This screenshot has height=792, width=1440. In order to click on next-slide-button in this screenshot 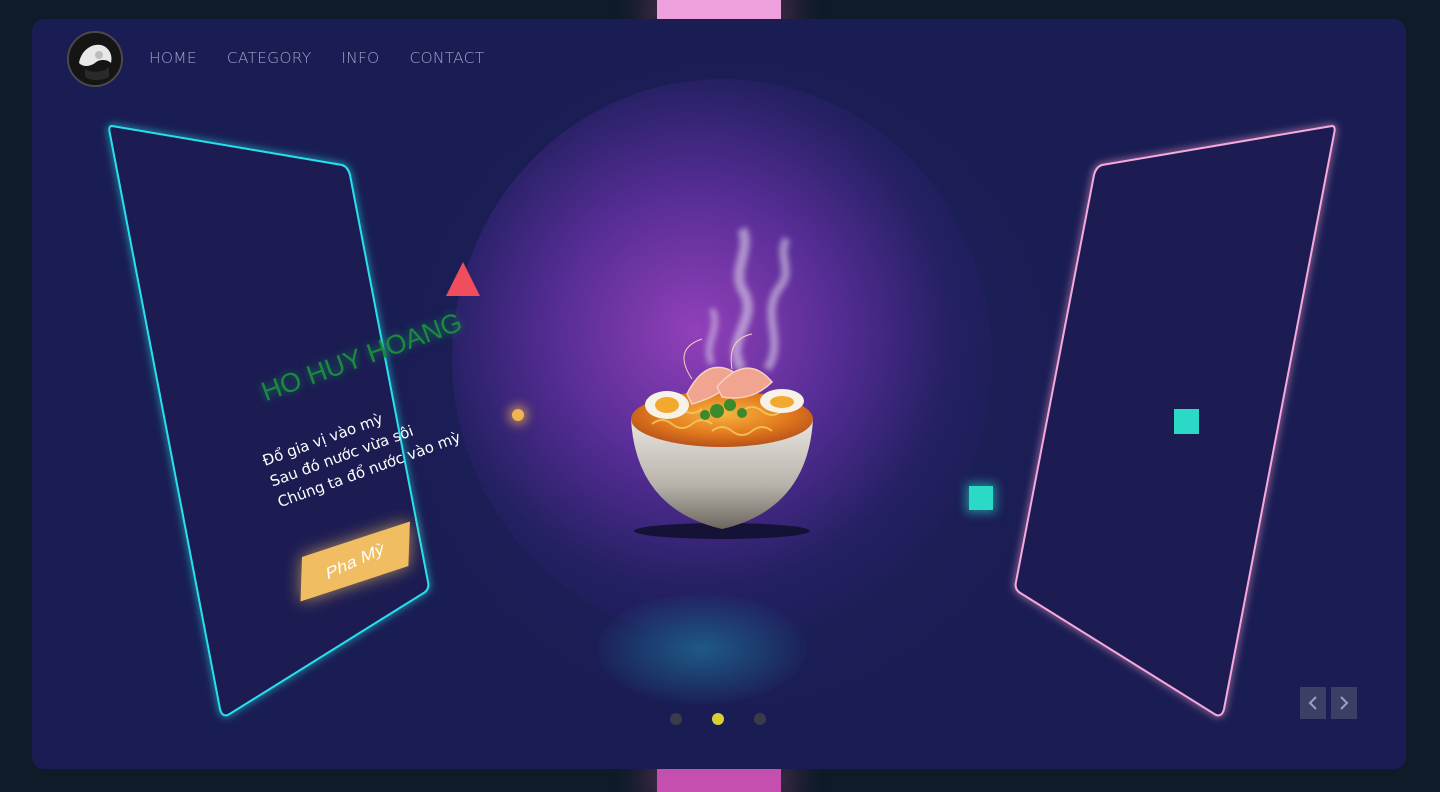, I will do `click(1344, 703)`.